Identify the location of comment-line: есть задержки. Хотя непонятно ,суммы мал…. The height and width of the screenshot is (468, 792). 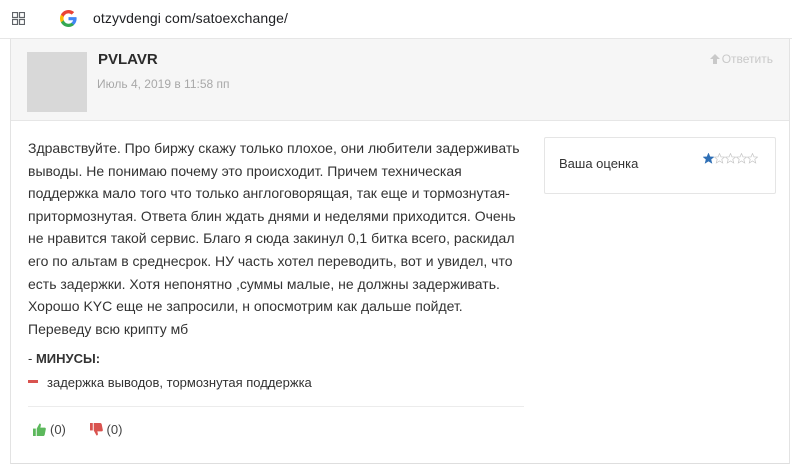
(264, 283).